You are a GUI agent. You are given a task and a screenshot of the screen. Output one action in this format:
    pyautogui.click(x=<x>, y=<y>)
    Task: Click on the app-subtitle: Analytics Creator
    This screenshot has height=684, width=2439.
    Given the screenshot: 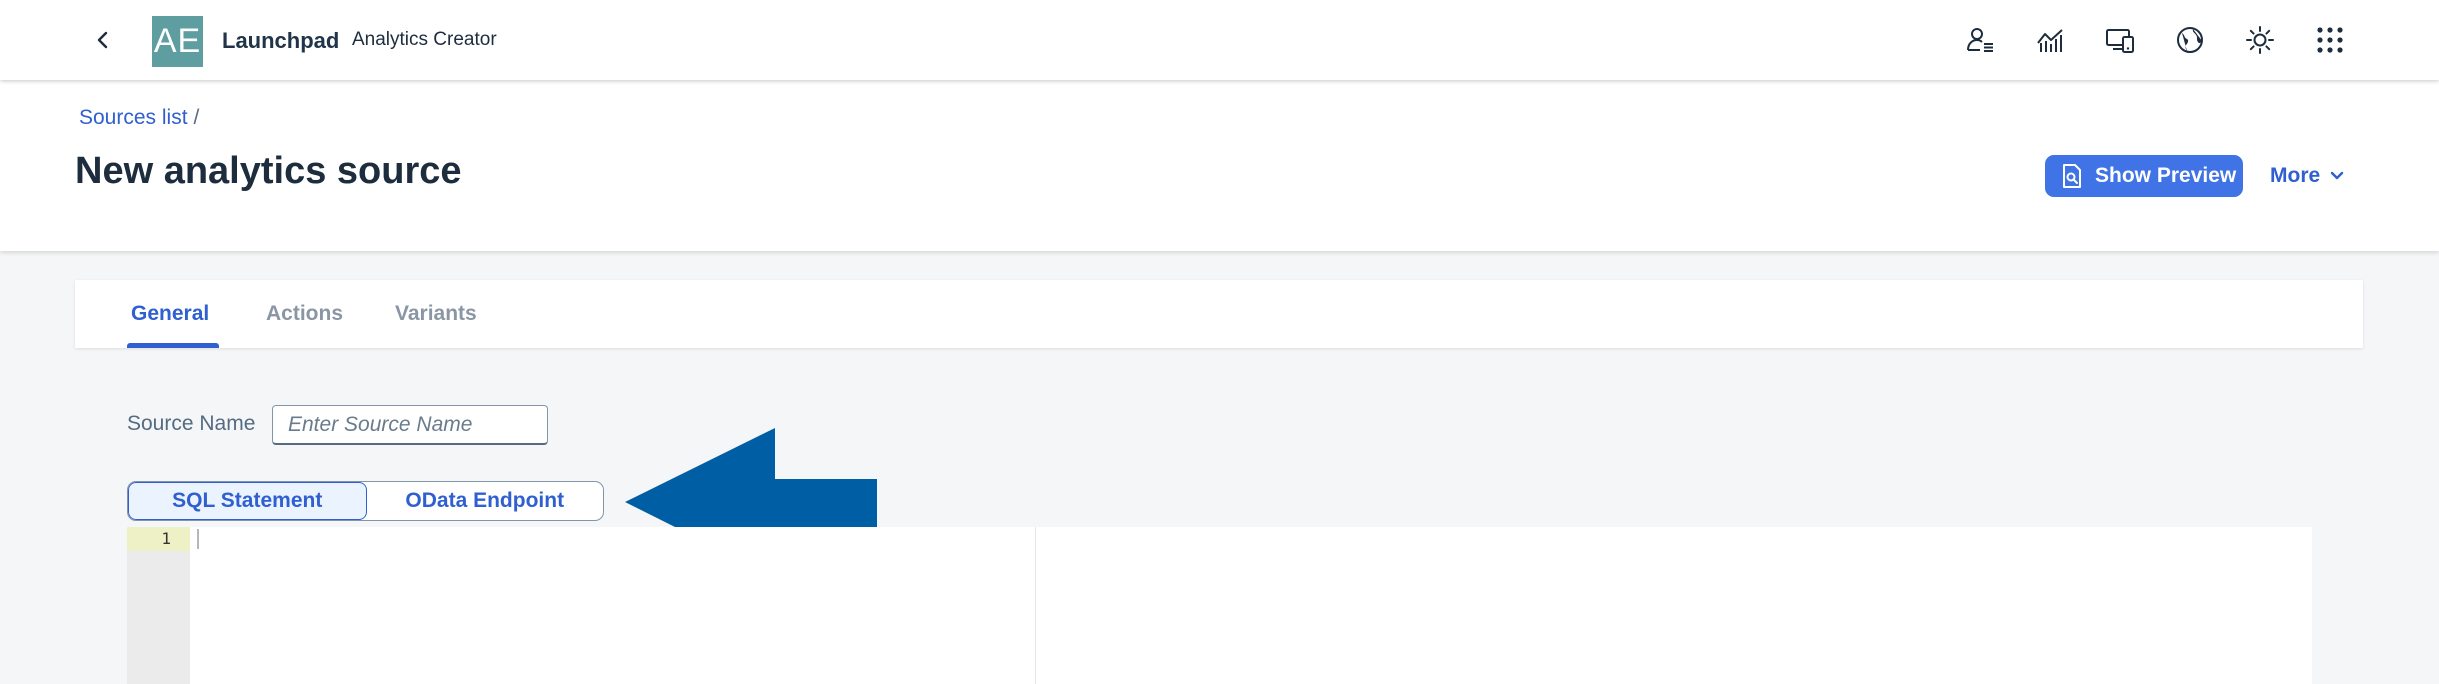 What is the action you would take?
    pyautogui.click(x=424, y=39)
    